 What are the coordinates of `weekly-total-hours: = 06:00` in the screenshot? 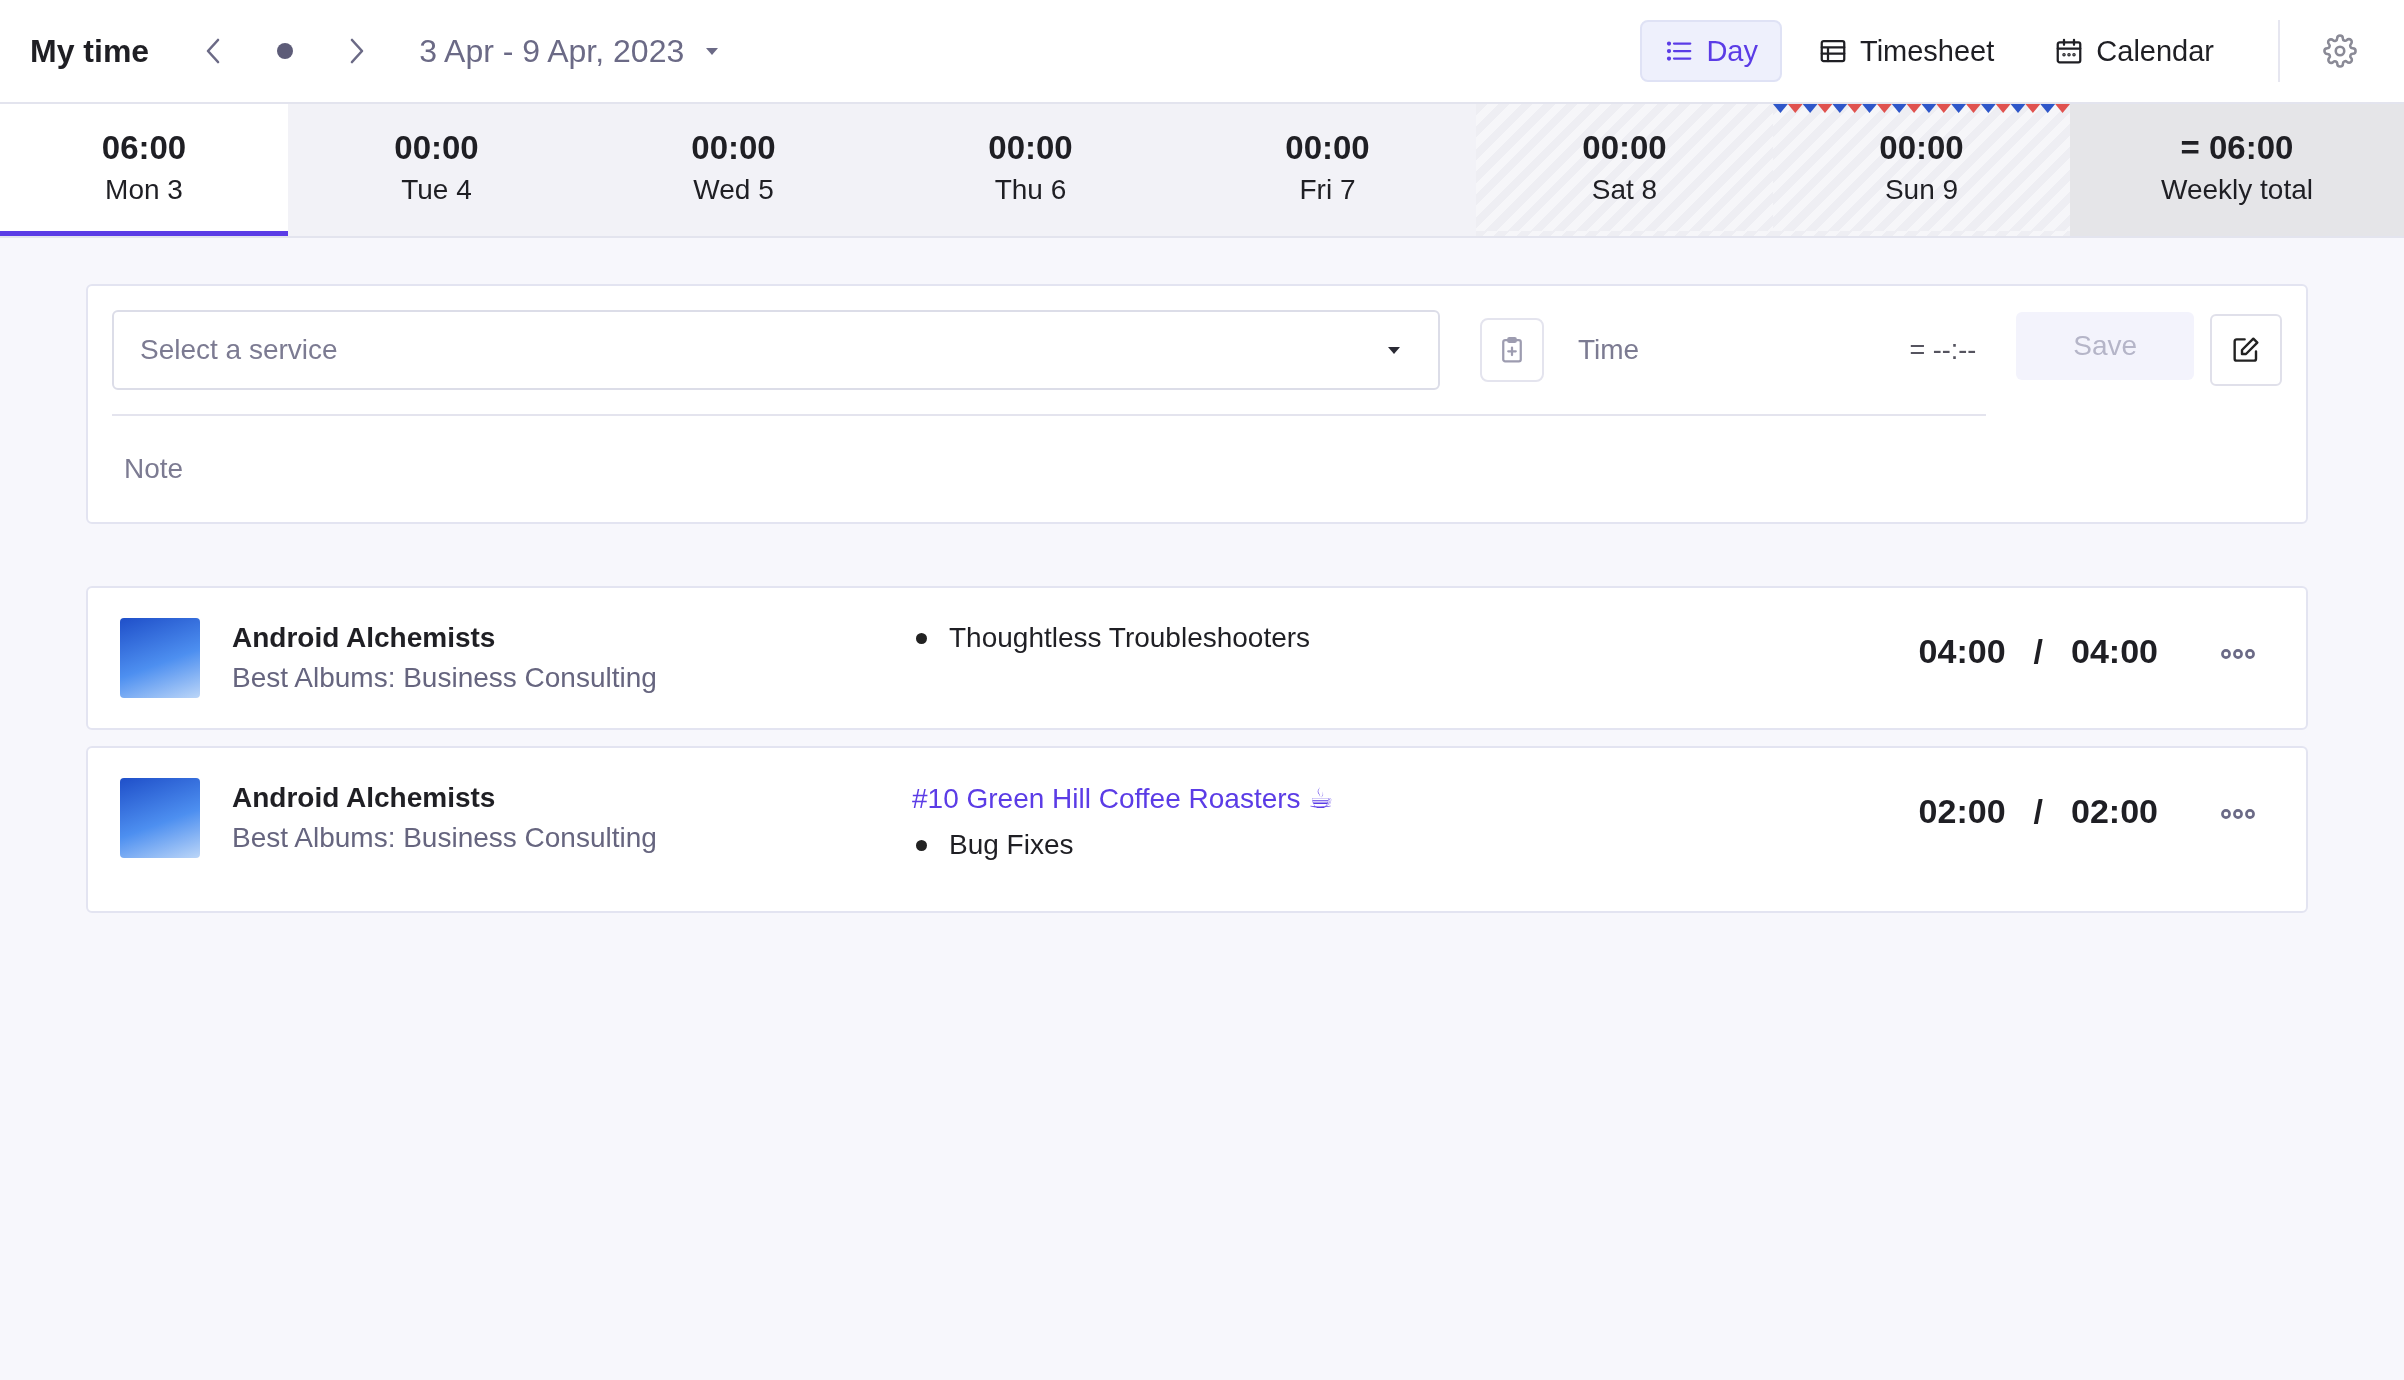 It's located at (2237, 147).